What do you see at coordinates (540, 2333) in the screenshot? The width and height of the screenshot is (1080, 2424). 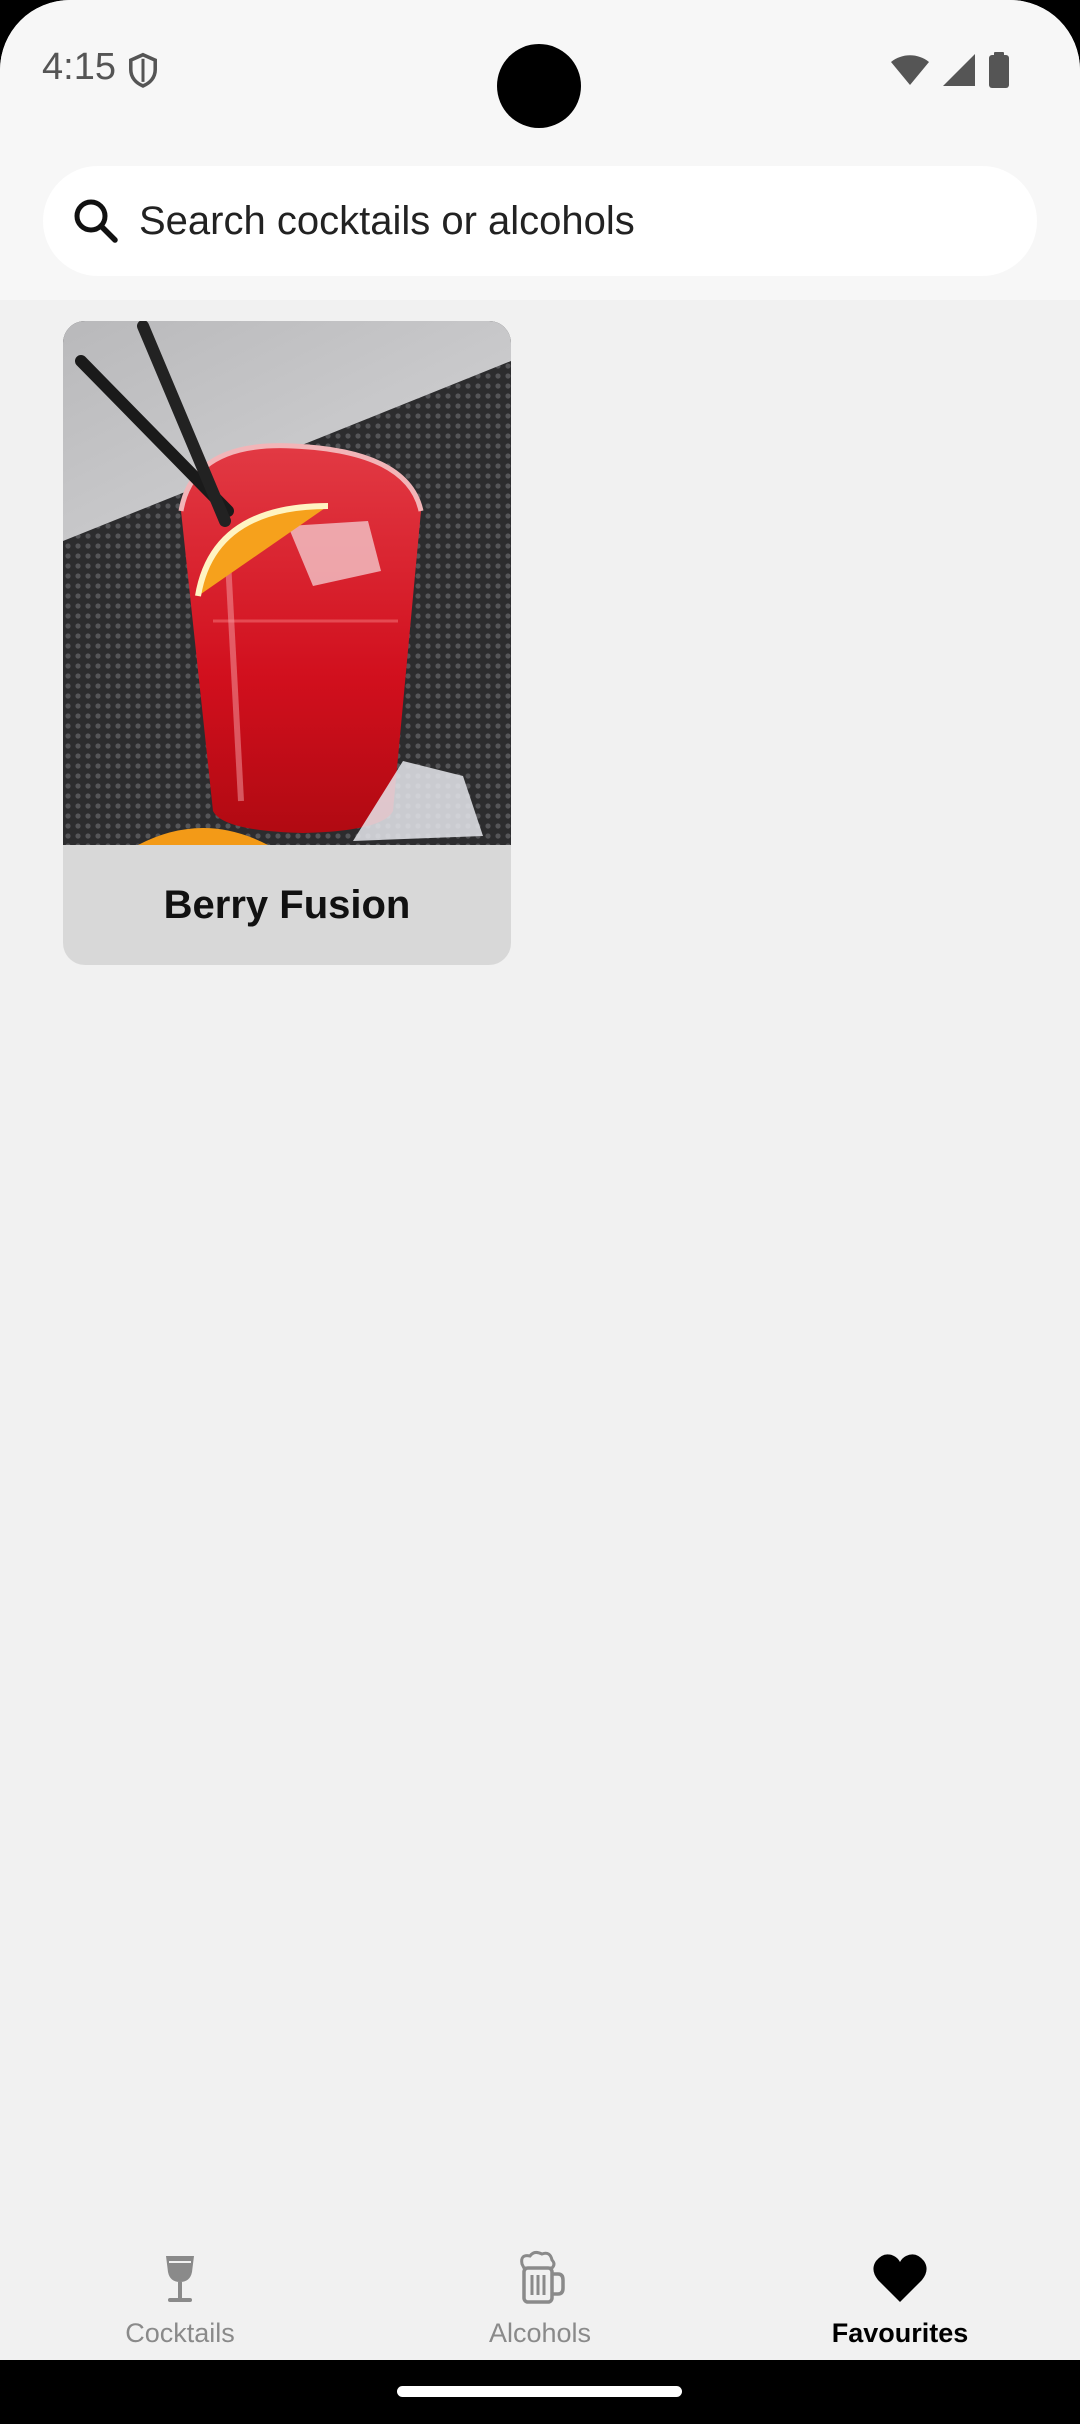 I see `nav-label-alcohols: Alcohols` at bounding box center [540, 2333].